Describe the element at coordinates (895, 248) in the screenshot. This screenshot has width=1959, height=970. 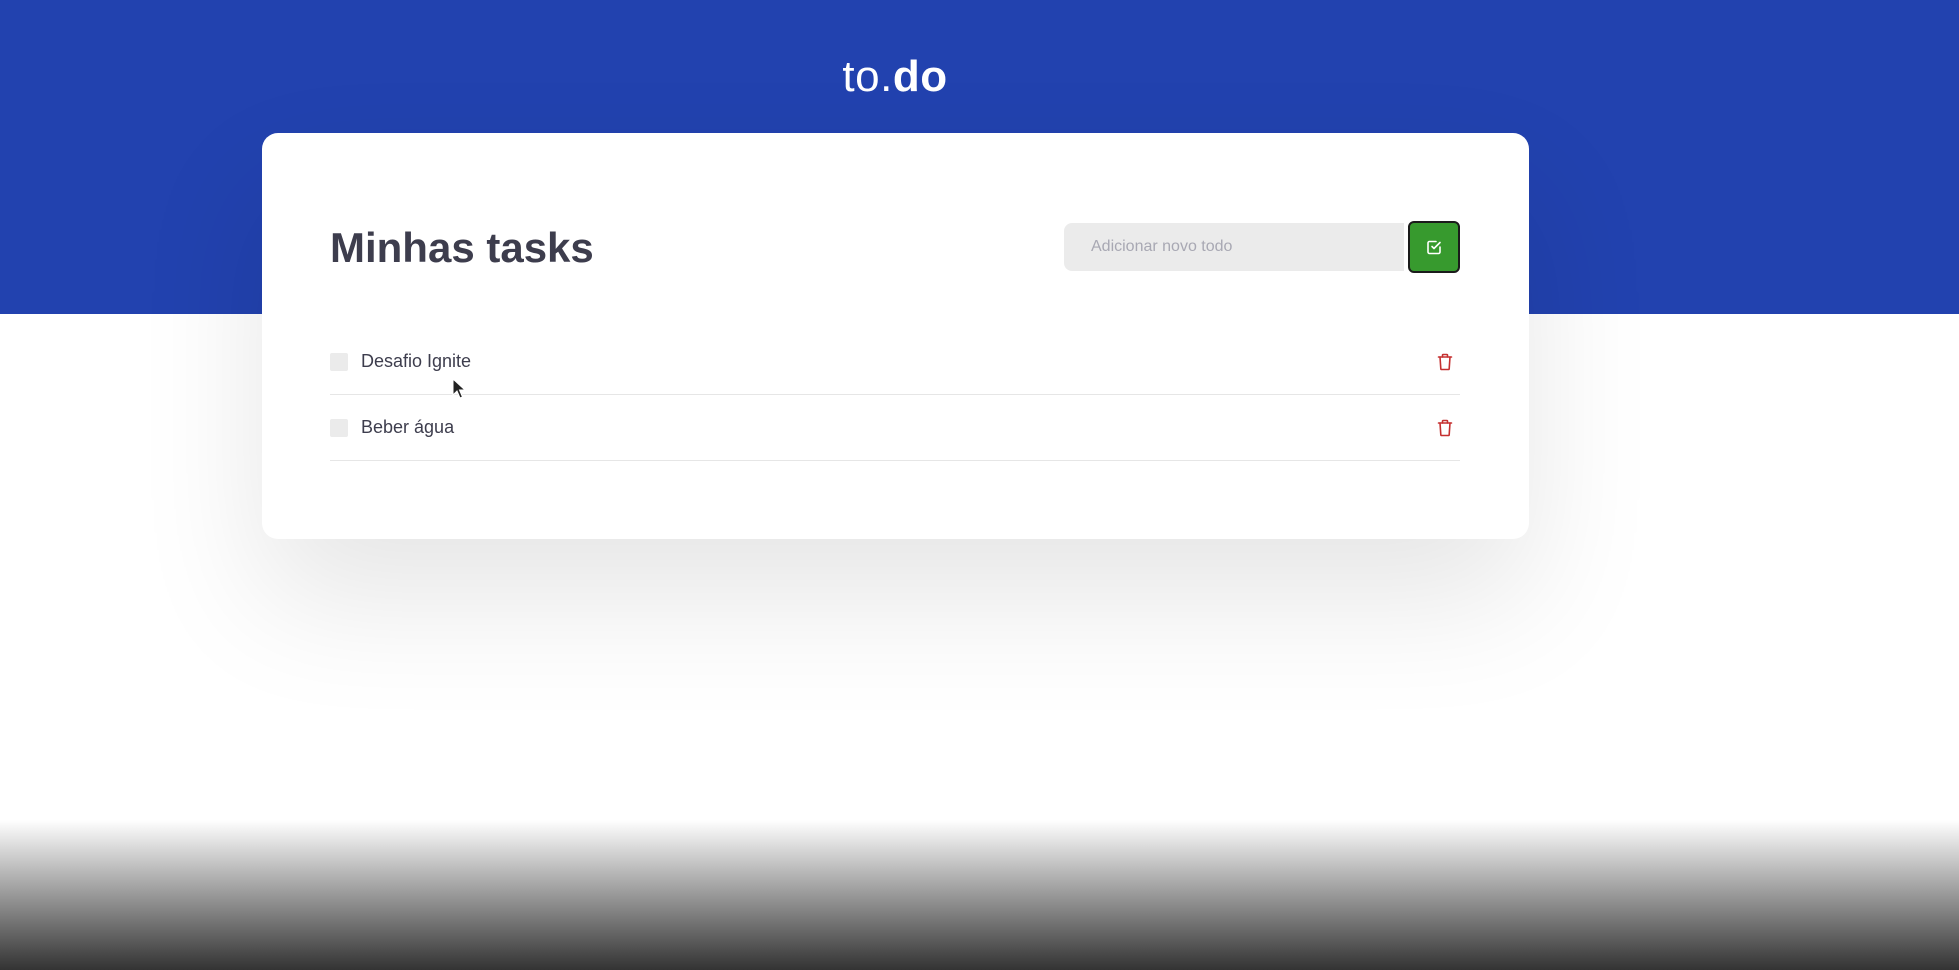
I see `card-header: Minhas tasks` at that location.